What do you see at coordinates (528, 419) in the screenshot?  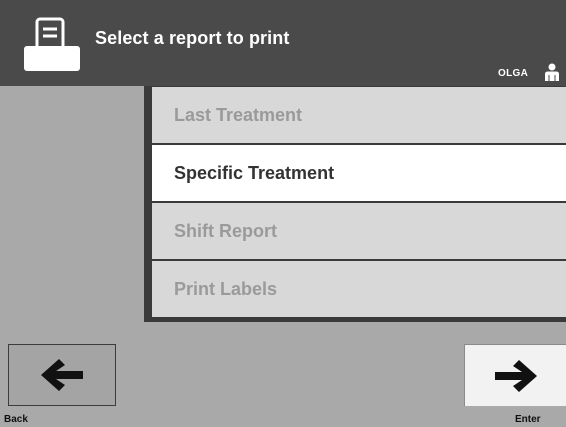 I see `enter-label: Enter` at bounding box center [528, 419].